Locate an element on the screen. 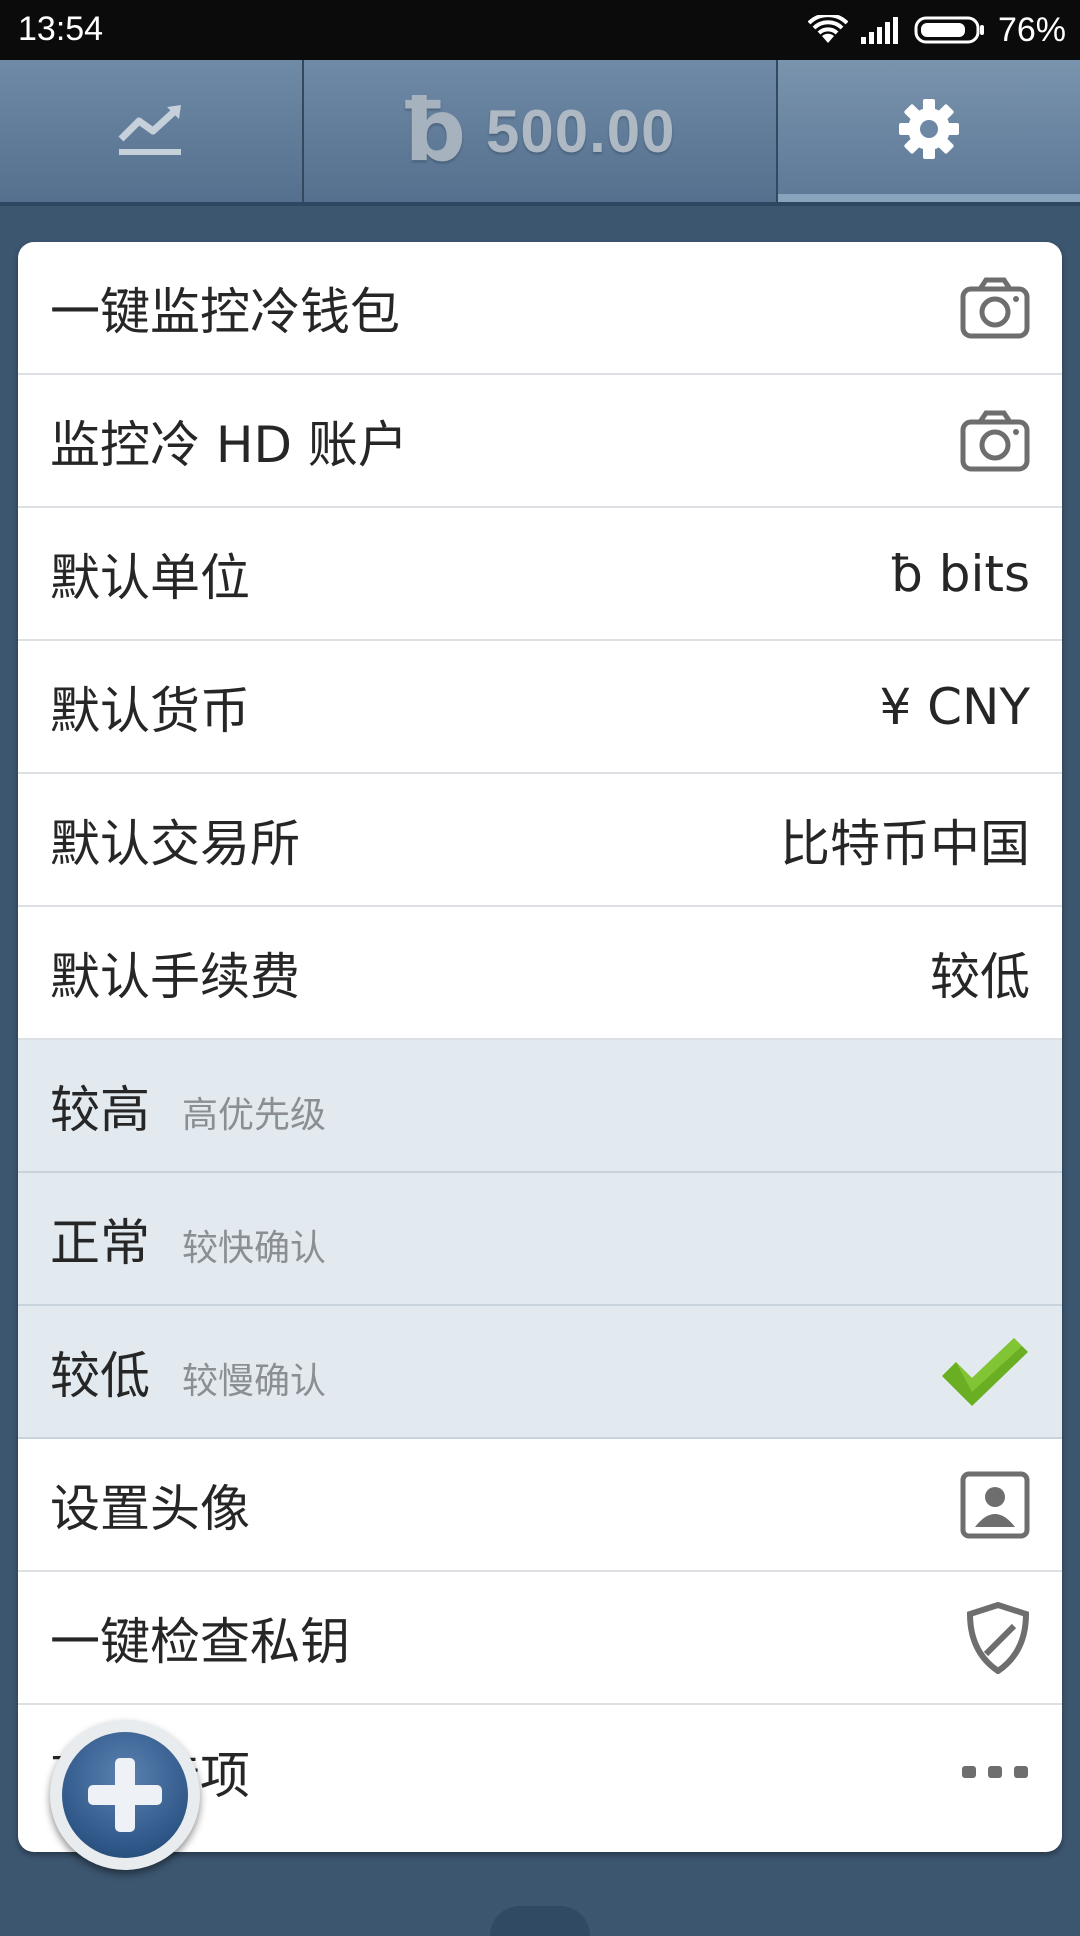 This screenshot has height=1936, width=1080. fee-option-low: 较低 较慢确认 is located at coordinates (540, 1372).